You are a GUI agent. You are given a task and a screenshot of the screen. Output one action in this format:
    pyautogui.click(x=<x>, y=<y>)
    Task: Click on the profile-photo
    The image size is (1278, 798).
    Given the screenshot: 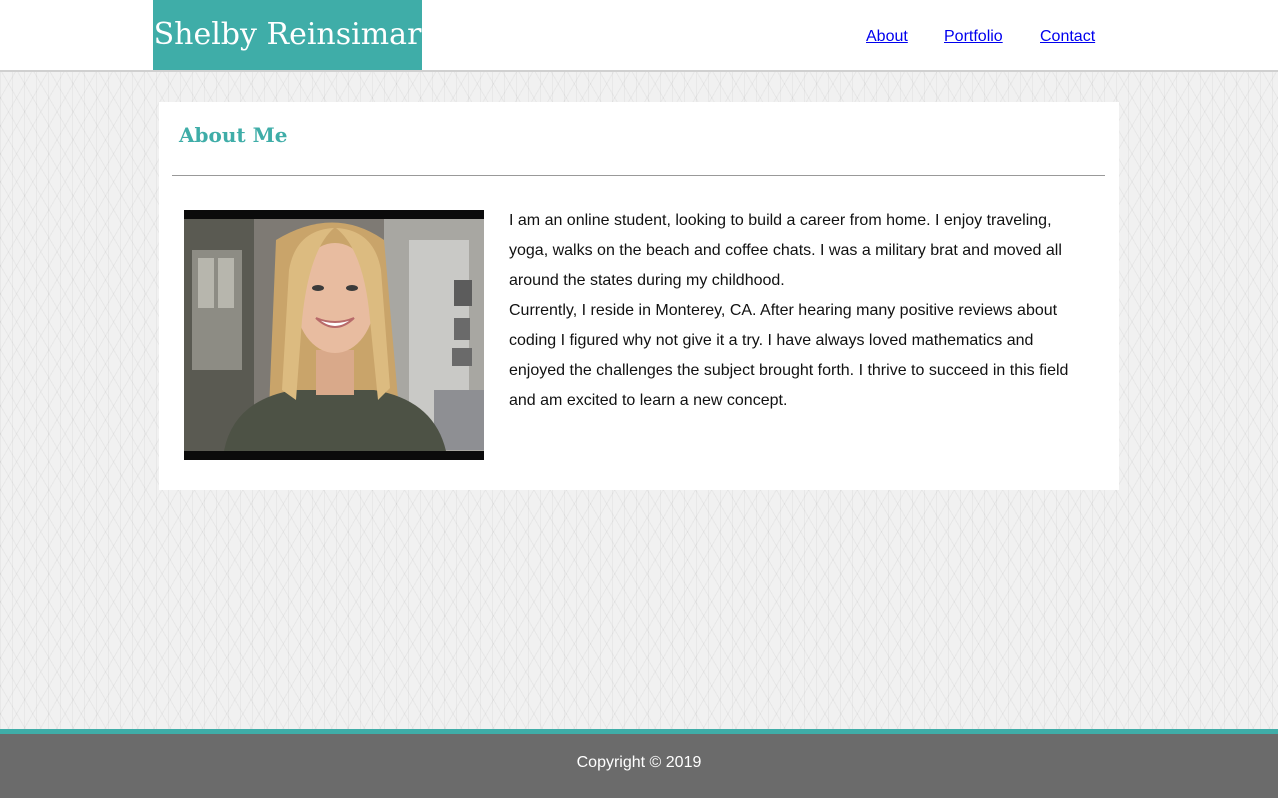 What is the action you would take?
    pyautogui.click(x=334, y=335)
    